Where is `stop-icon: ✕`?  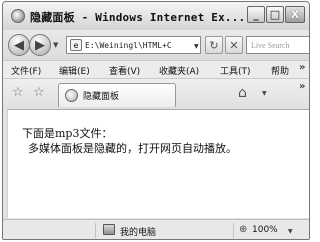 stop-icon: ✕ is located at coordinates (234, 45).